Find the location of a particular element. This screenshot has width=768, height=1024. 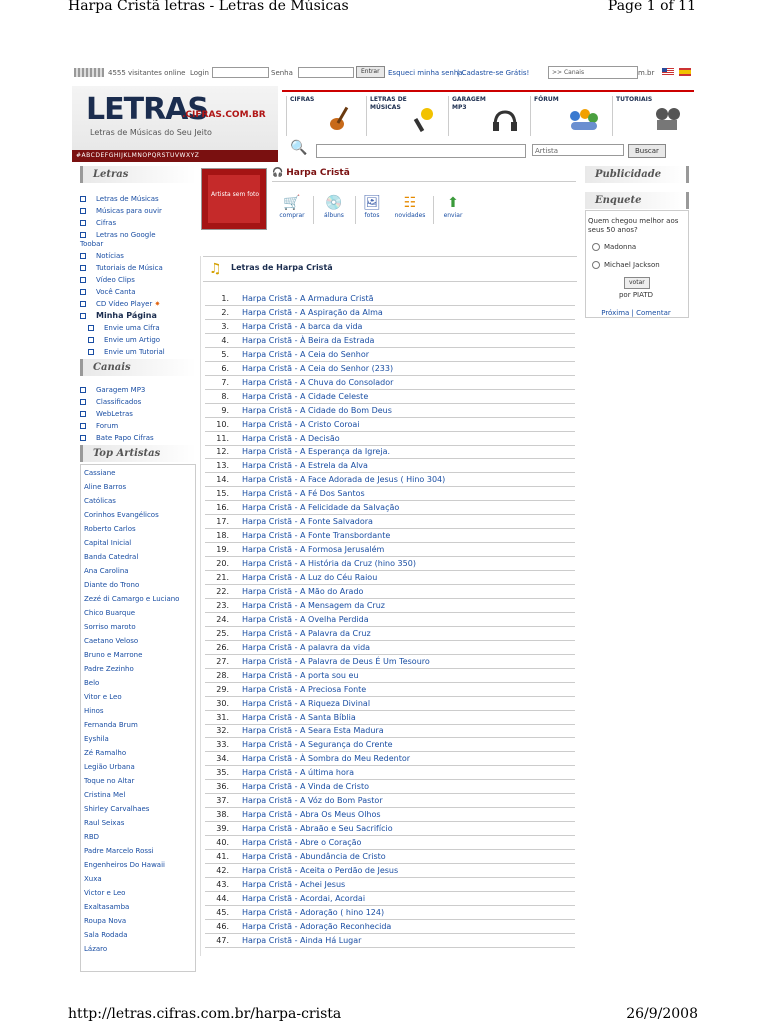

top-artist-link: Belo is located at coordinates (91, 683).